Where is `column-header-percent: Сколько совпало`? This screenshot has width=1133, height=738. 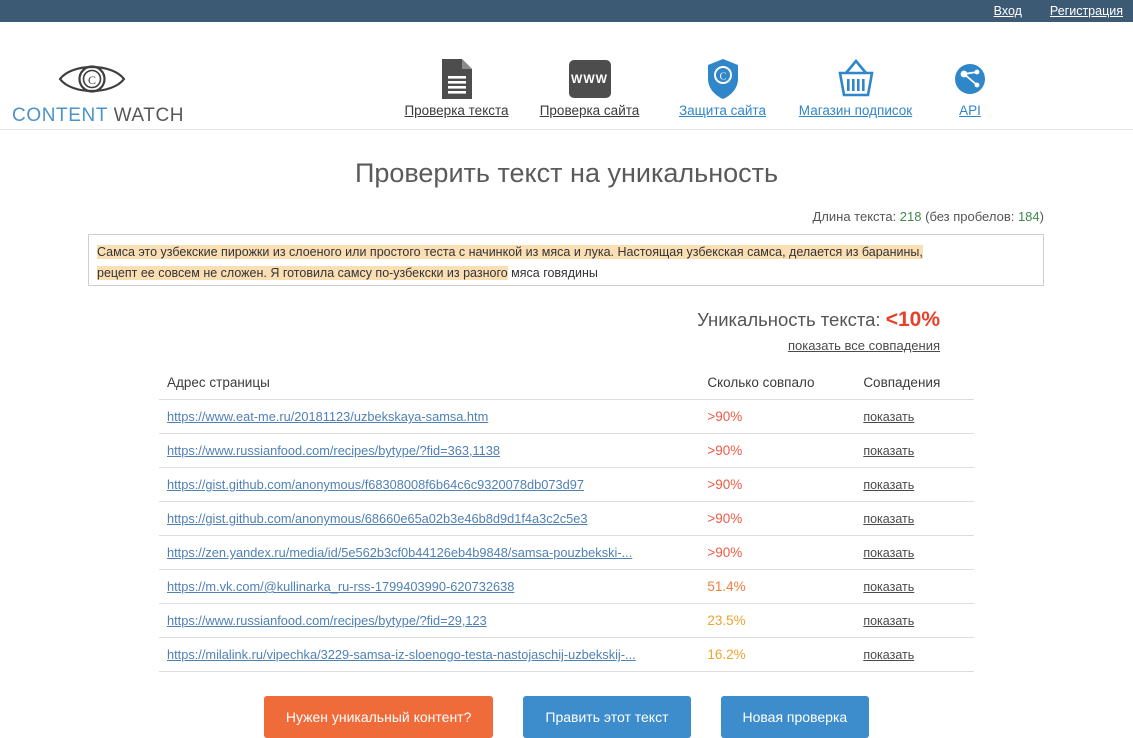
column-header-percent: Сколько совпало is located at coordinates (761, 382).